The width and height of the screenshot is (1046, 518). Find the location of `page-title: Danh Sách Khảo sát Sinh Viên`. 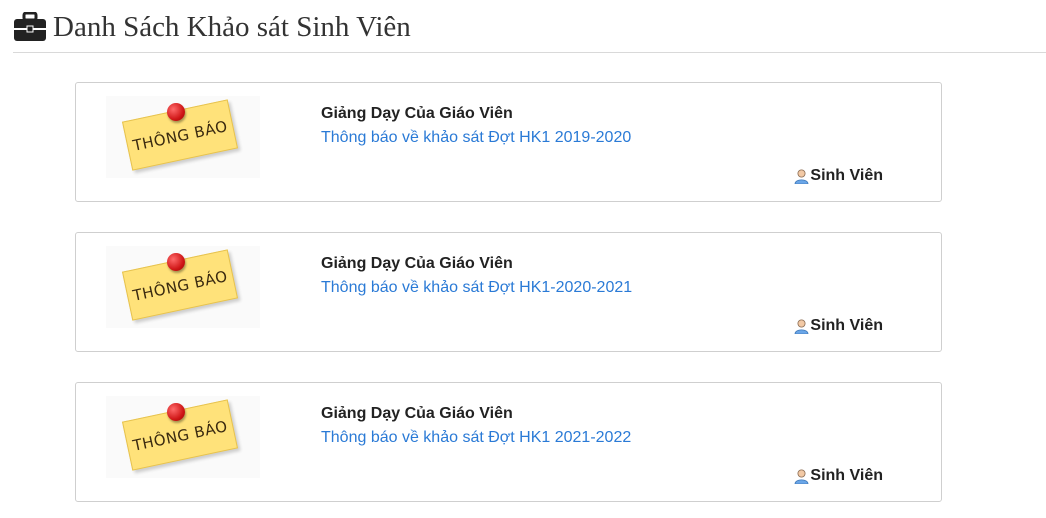

page-title: Danh Sách Khảo sát Sinh Viên is located at coordinates (232, 27).